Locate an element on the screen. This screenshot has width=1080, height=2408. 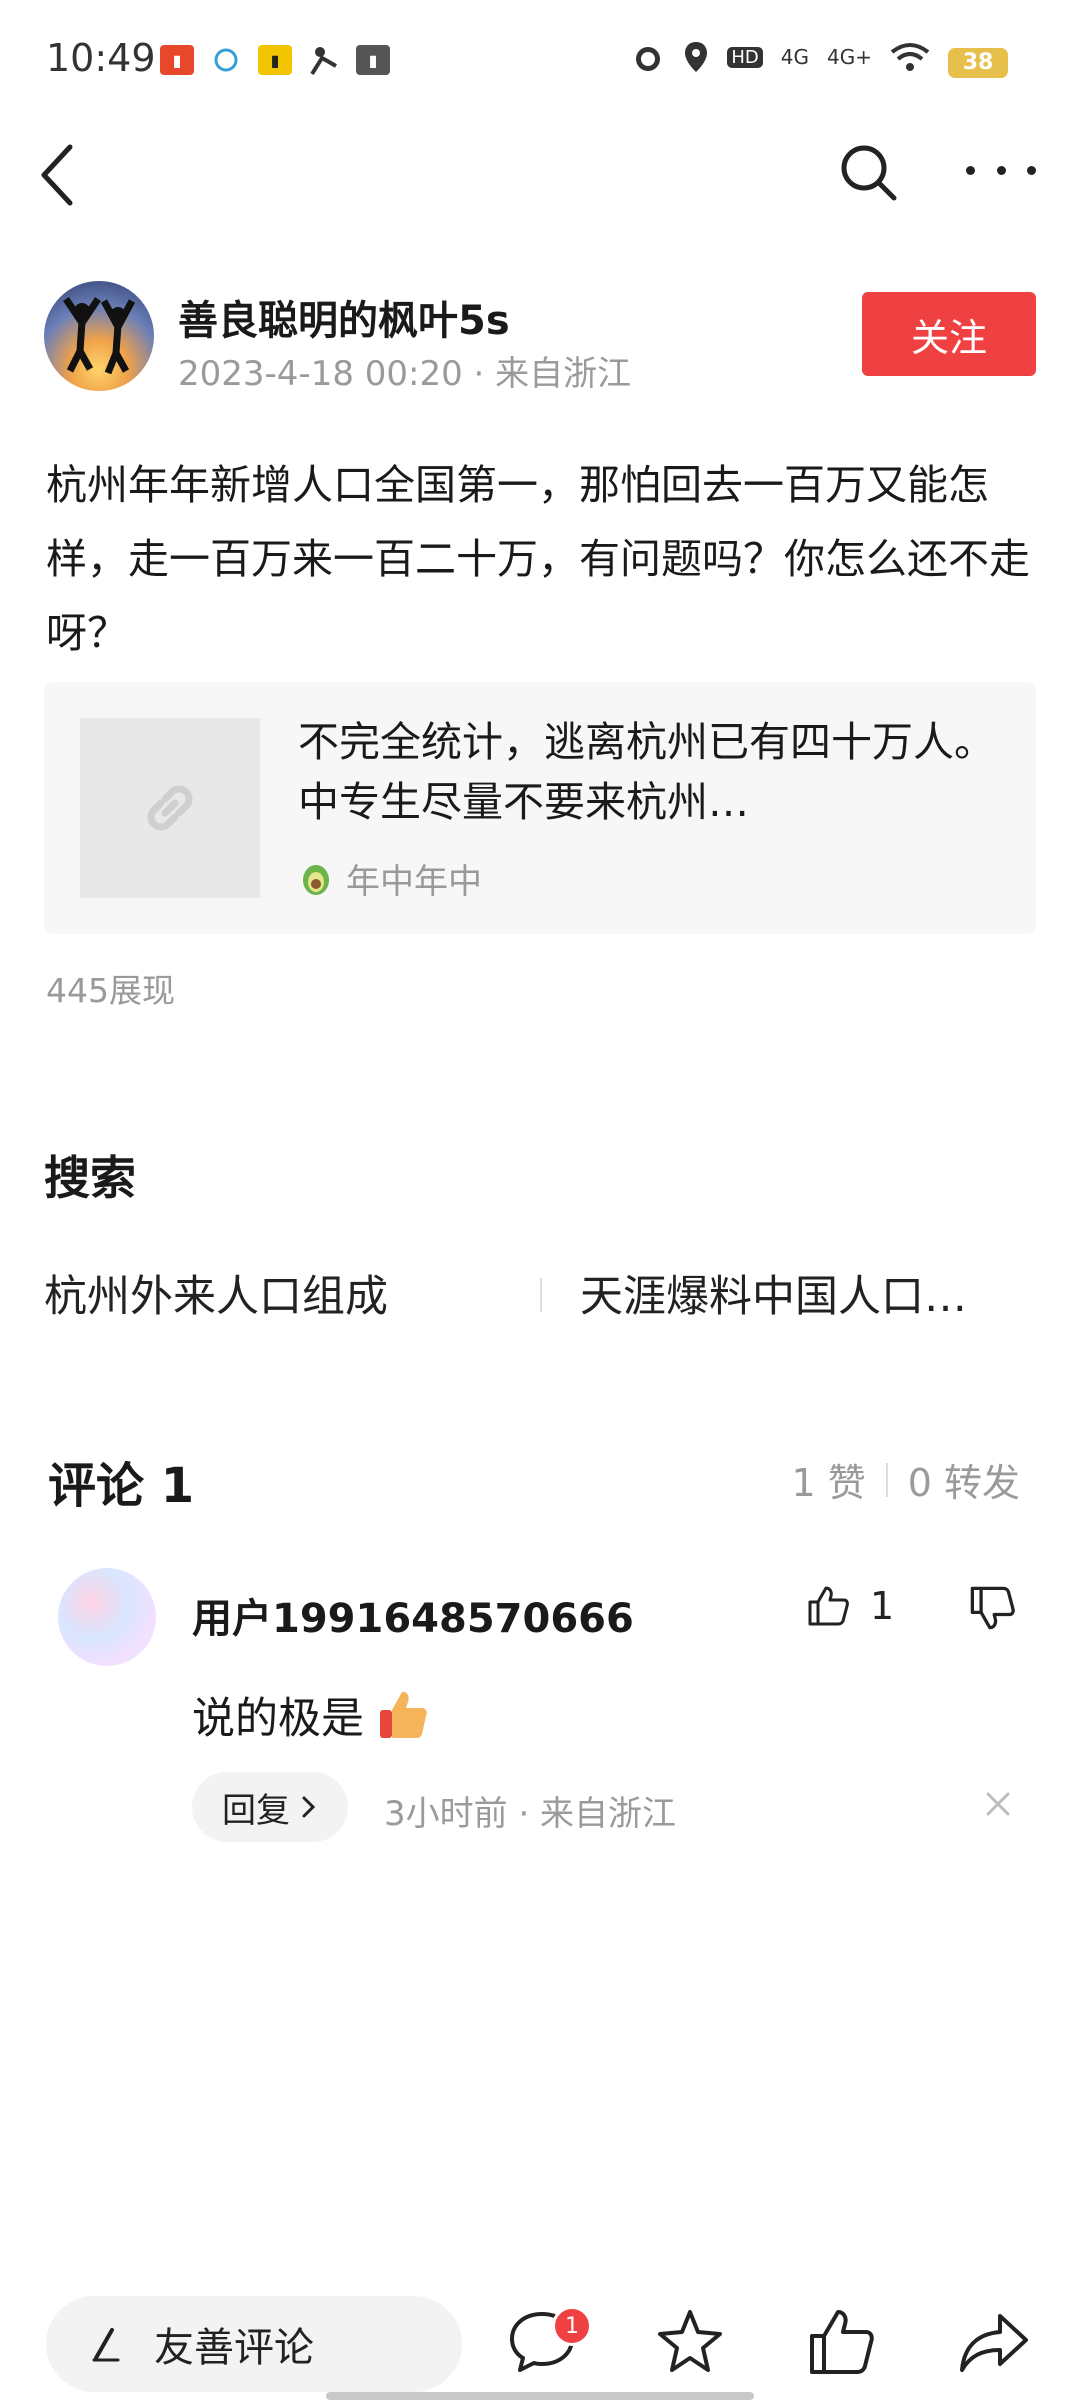
commenter-avatar is located at coordinates (107, 1617).